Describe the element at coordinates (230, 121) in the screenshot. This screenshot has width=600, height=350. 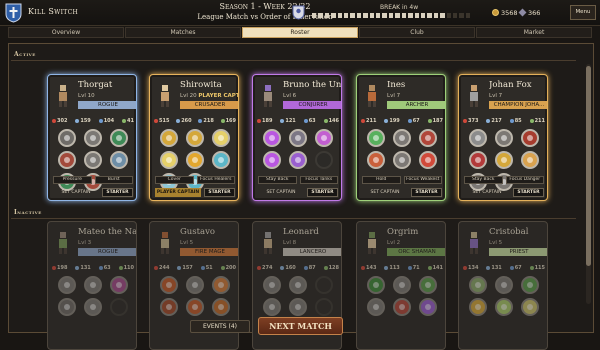
I see `stat-value: 169` at that location.